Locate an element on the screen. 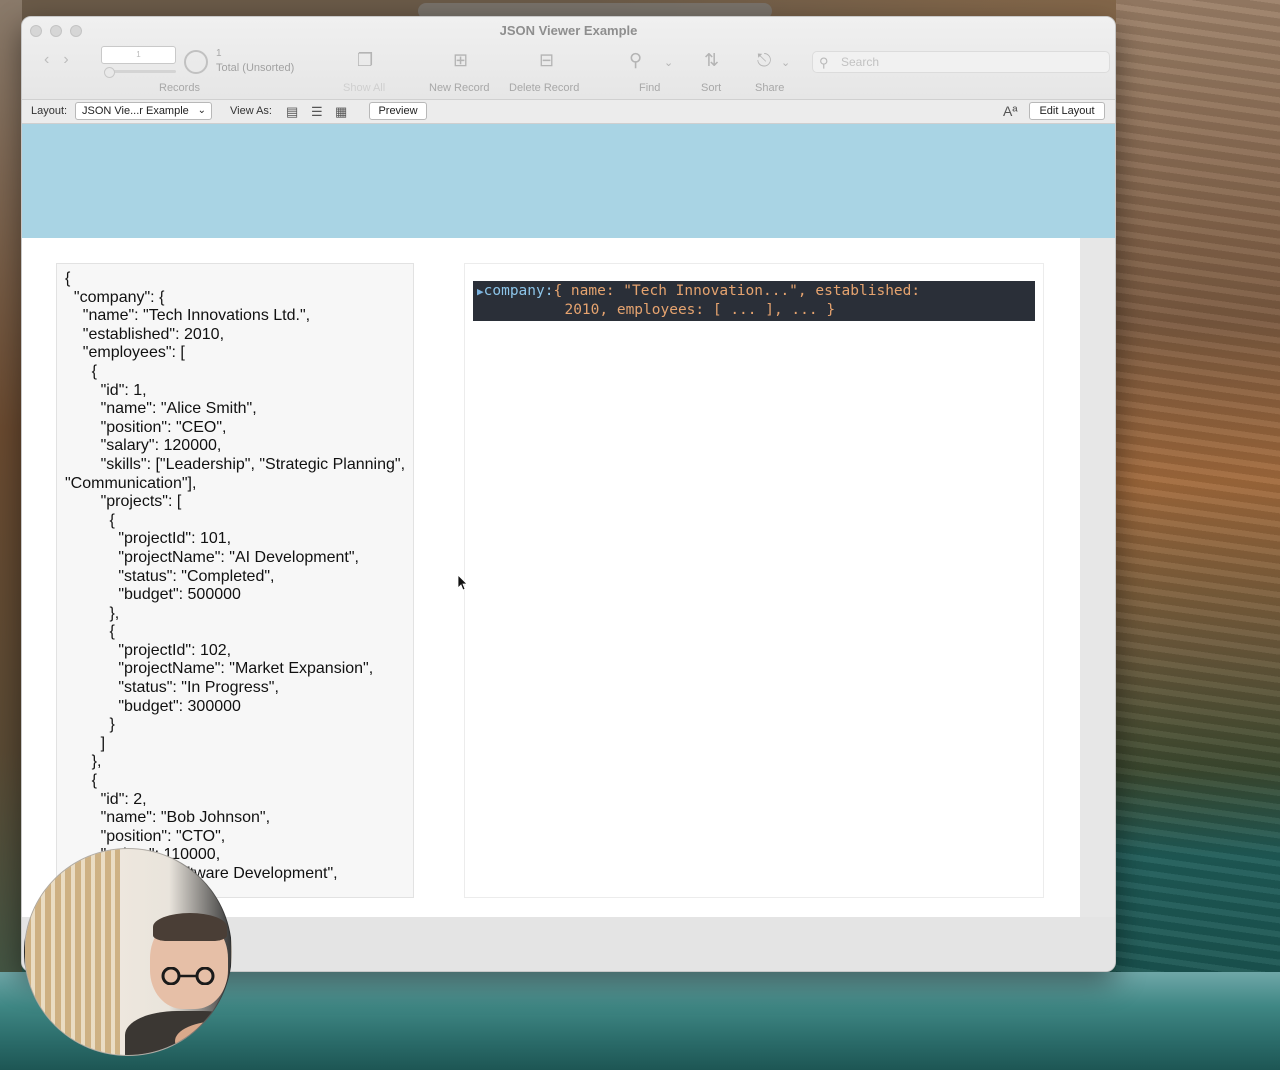 This screenshot has width=1280, height=1070. window-title: JSON Viewer Example is located at coordinates (568, 30).